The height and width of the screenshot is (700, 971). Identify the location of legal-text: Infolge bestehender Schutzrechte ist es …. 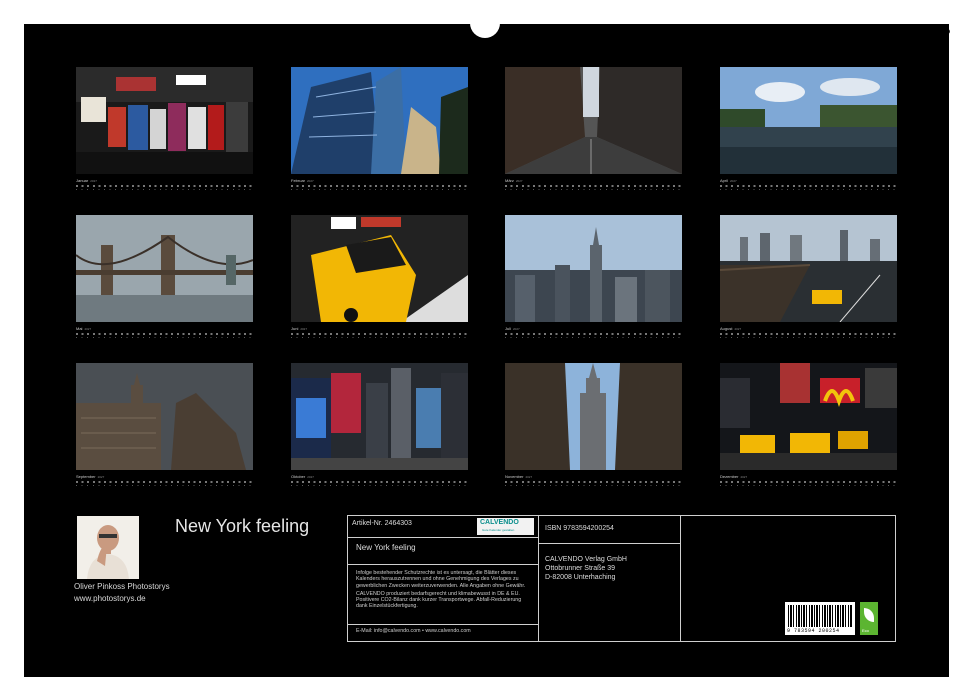
(445, 591).